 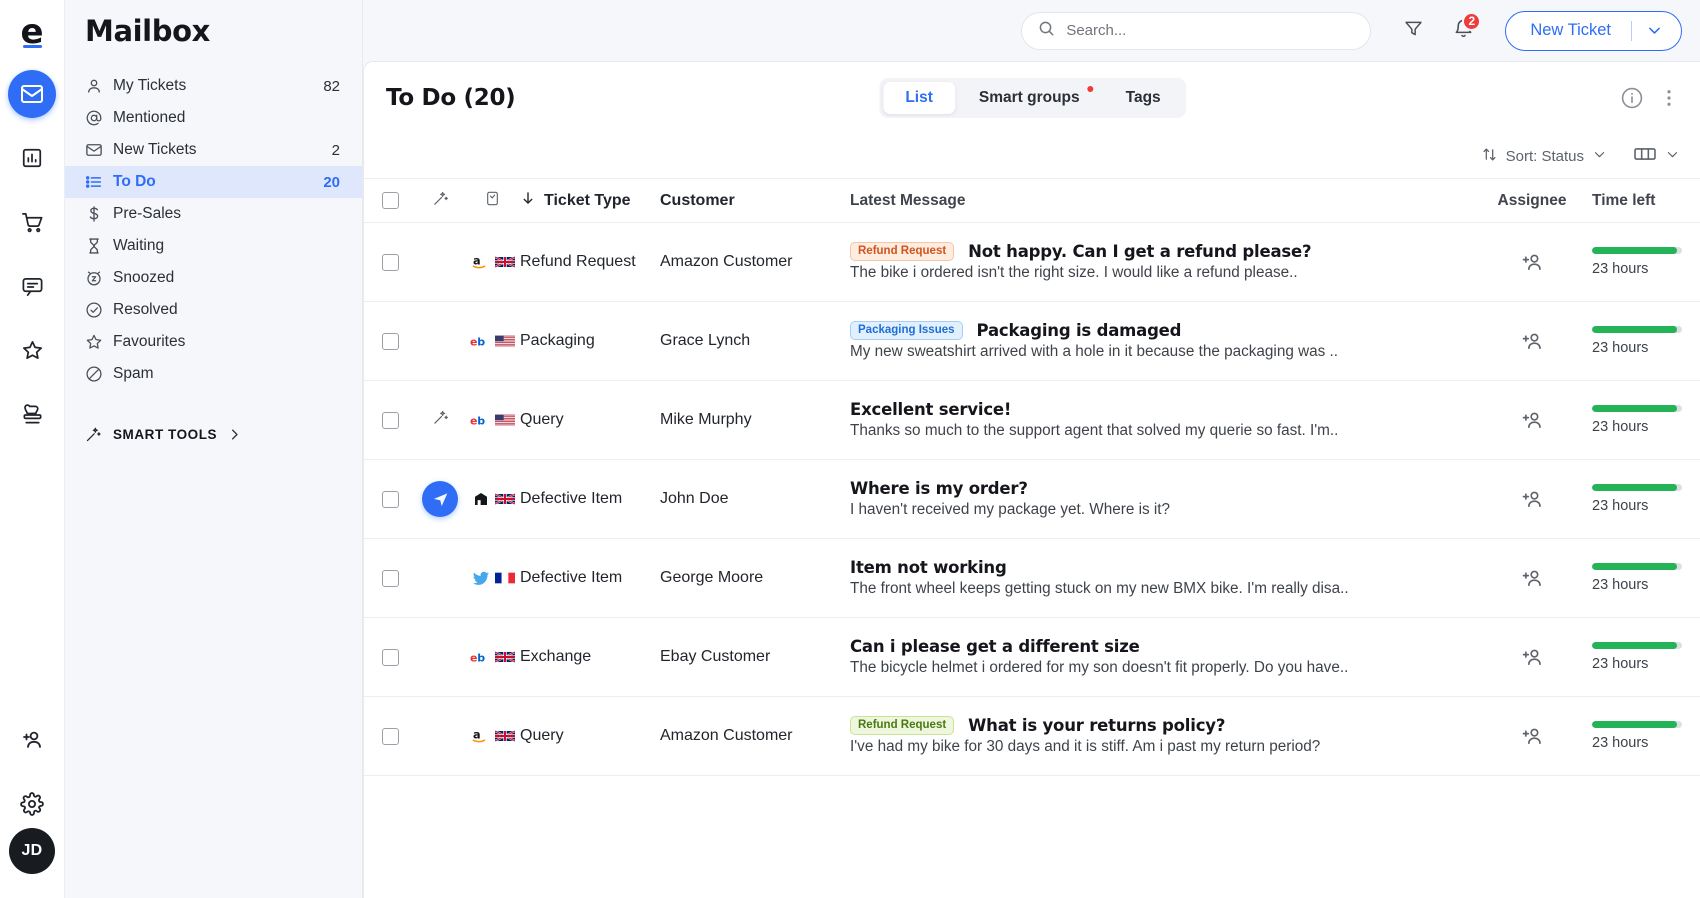 I want to click on list-toolbar: Sort: Status, so click(x=1032, y=156).